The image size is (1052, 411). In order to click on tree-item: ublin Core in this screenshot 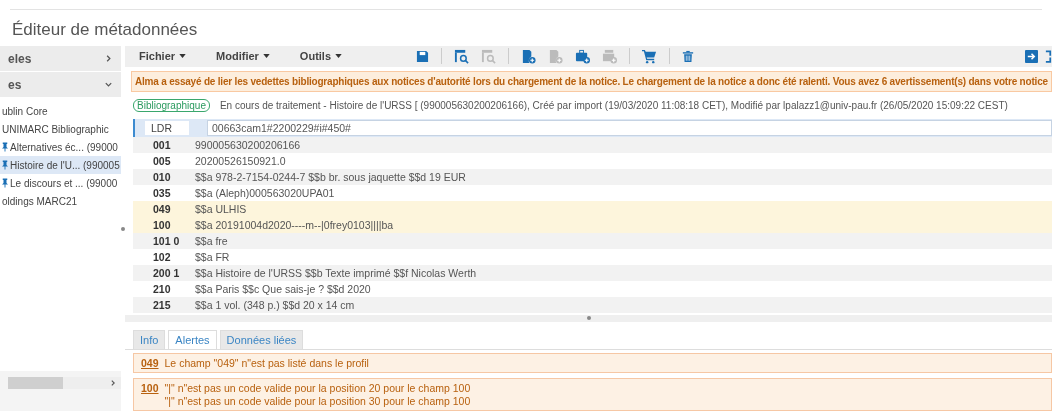, I will do `click(60, 111)`.